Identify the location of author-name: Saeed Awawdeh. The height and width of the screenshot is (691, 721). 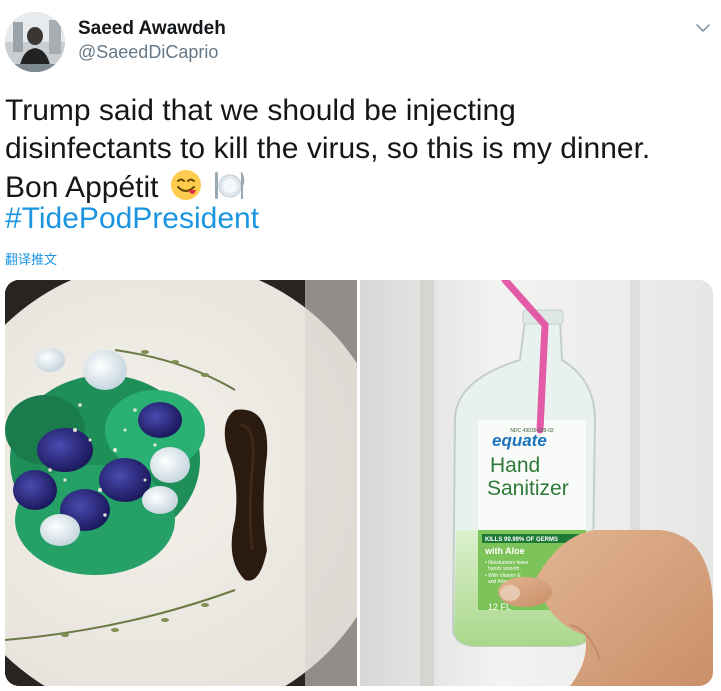
(152, 29).